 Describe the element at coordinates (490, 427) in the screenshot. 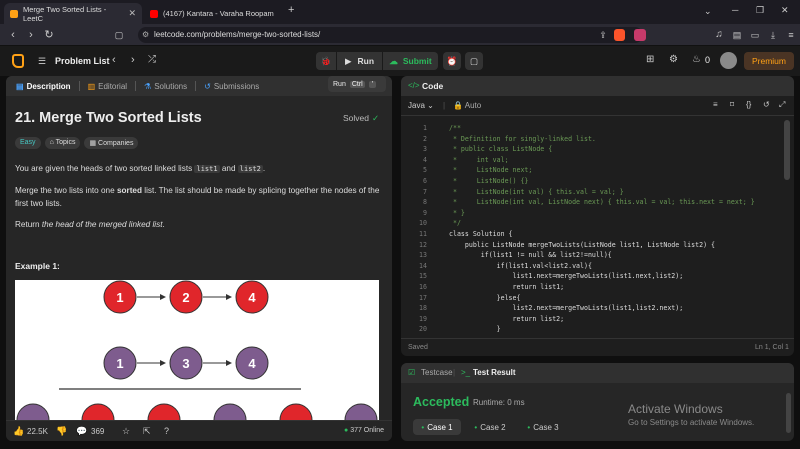

I see `case-2-tab: • Case 2` at that location.